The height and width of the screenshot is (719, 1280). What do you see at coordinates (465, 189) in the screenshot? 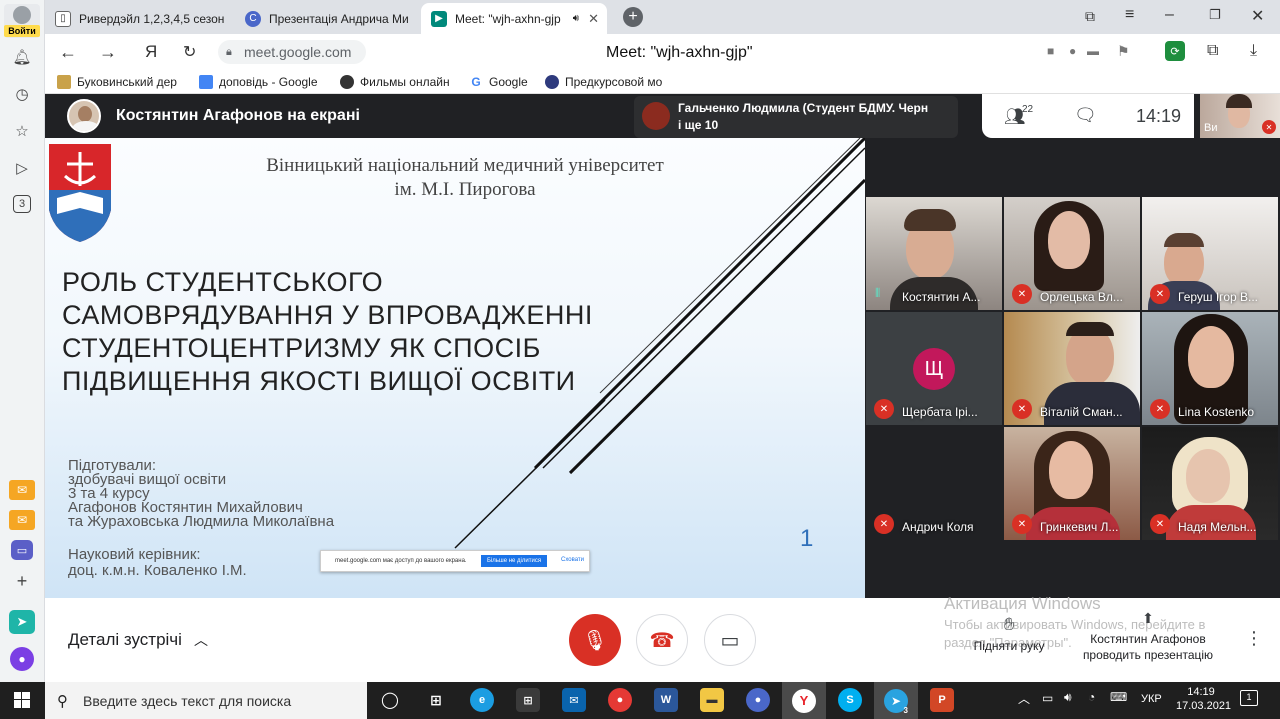
I see `university-line-2: ім. М.І. Пирогова` at bounding box center [465, 189].